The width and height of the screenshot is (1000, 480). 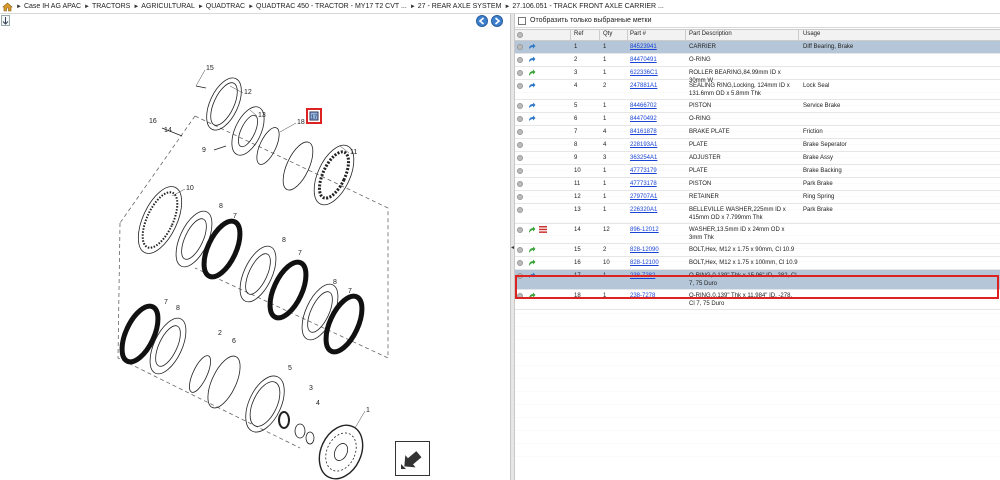 I want to click on previous-page-icon, so click(x=482, y=21).